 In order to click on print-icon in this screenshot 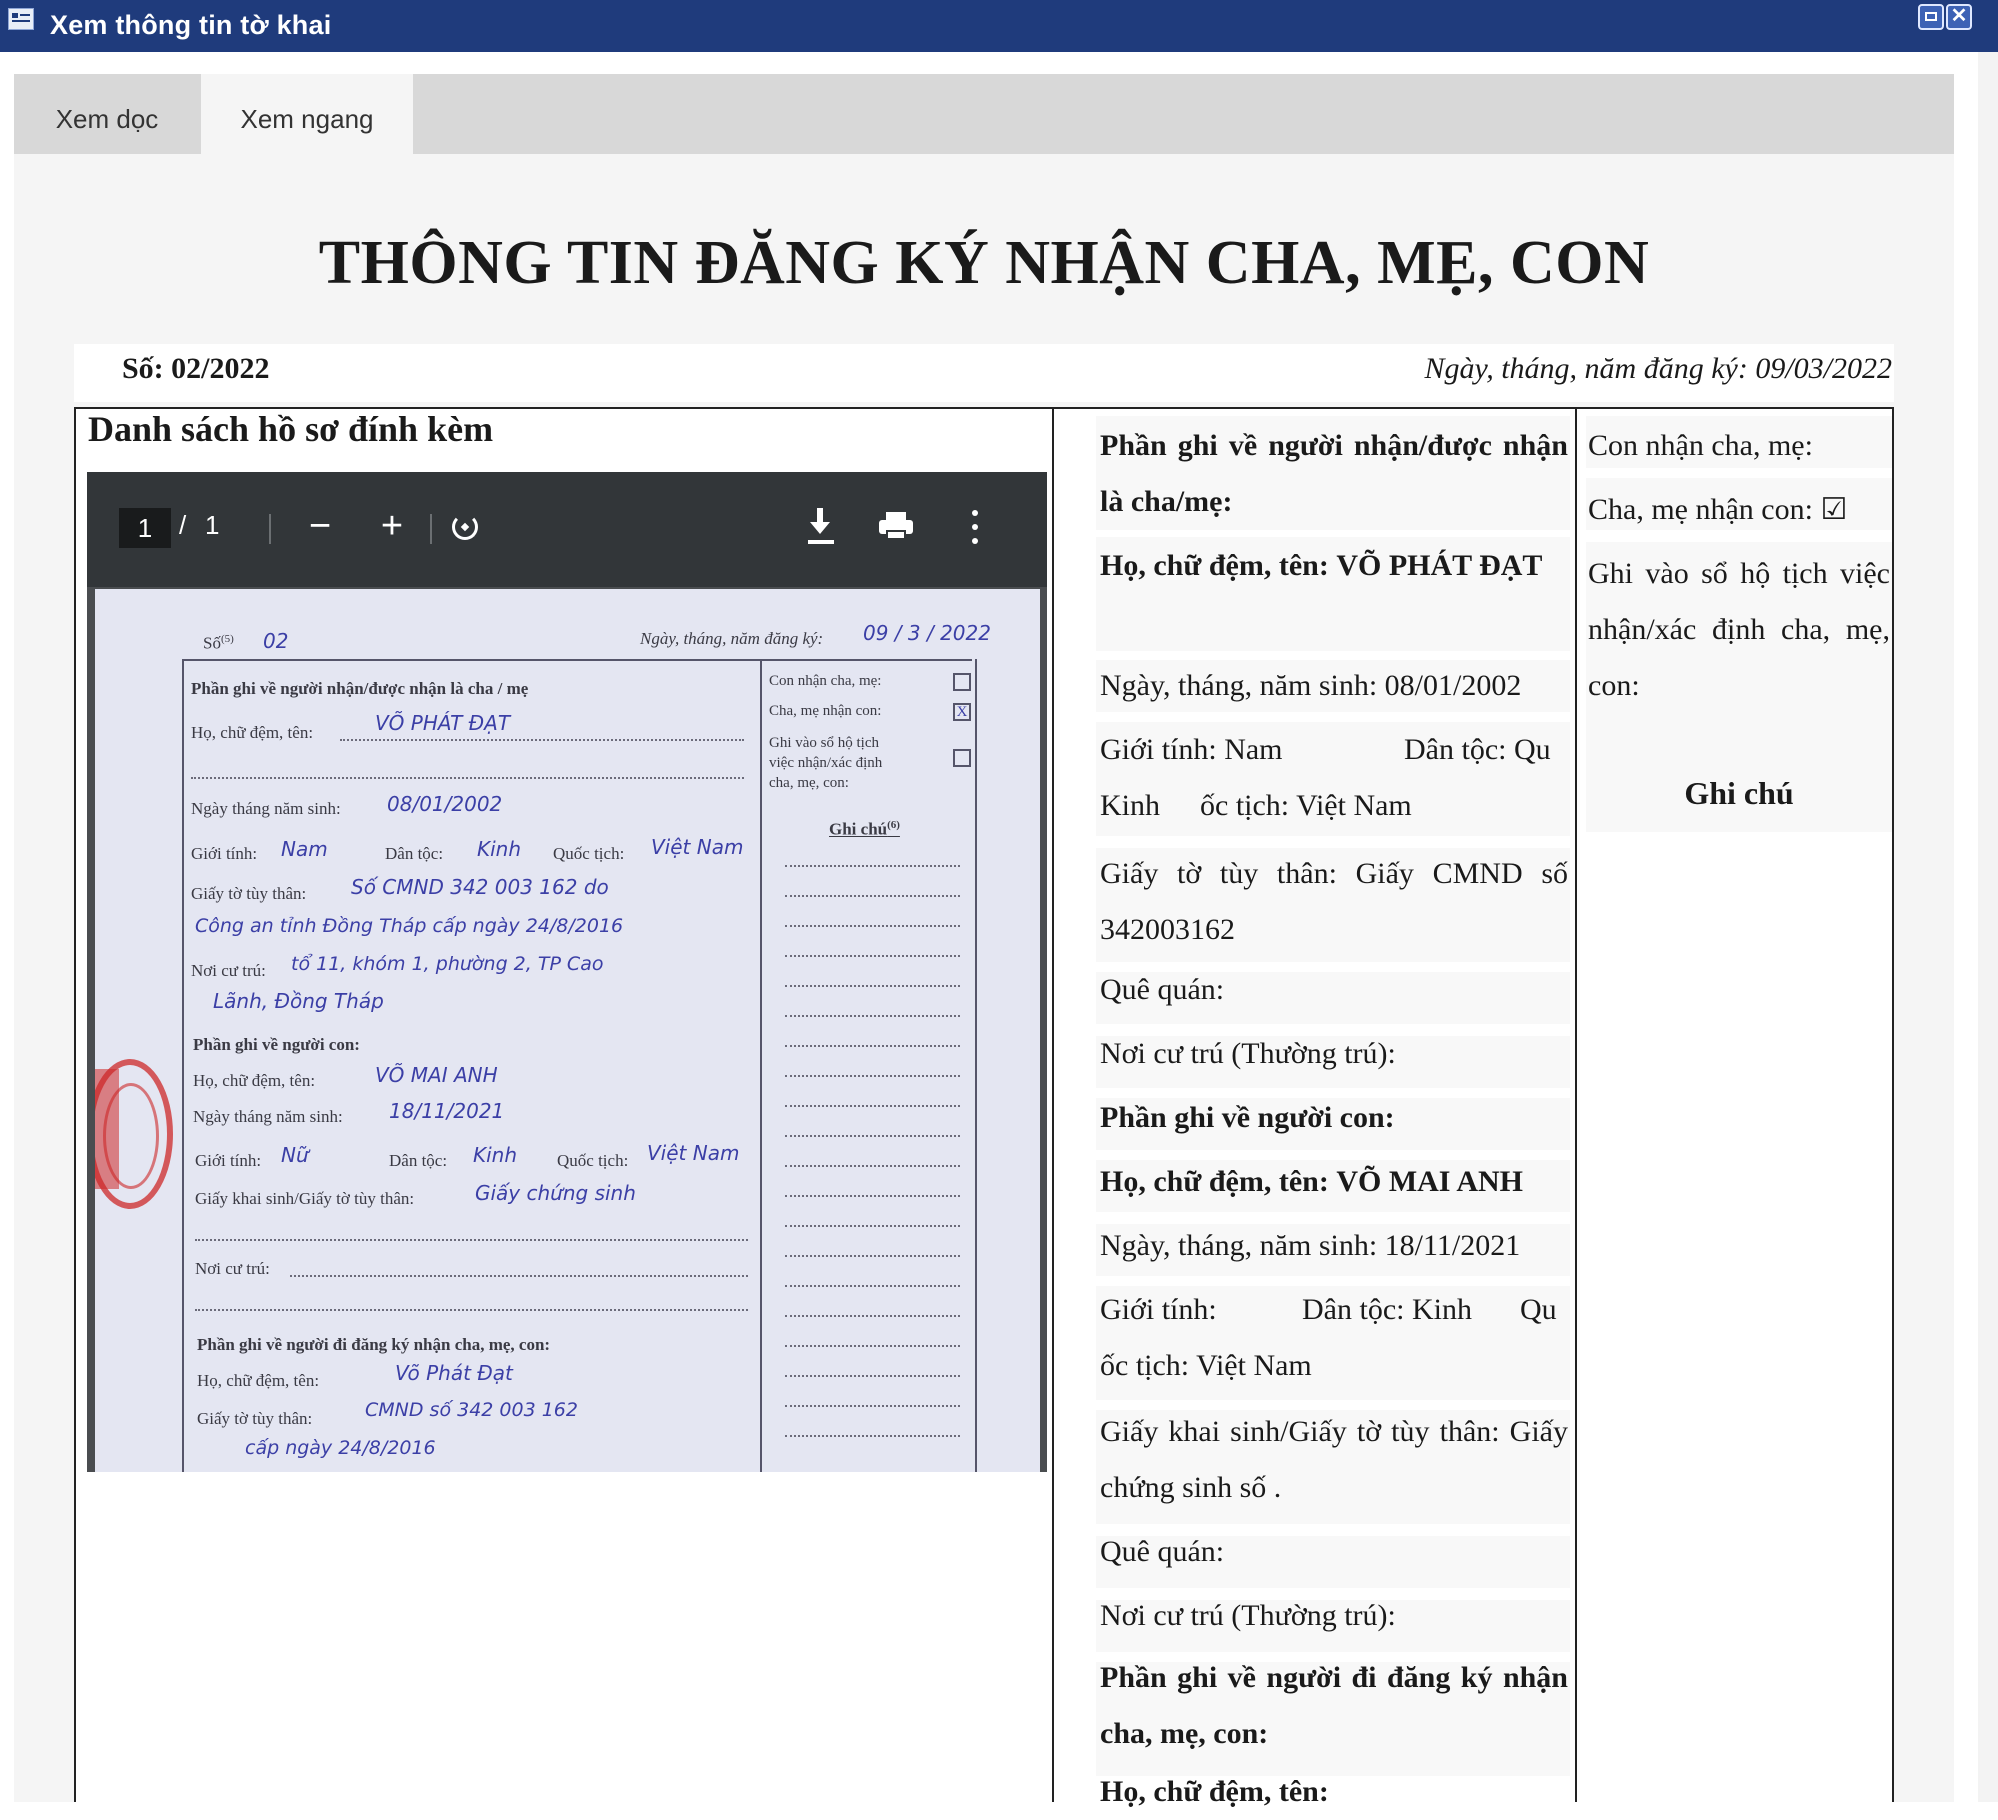, I will do `click(896, 526)`.